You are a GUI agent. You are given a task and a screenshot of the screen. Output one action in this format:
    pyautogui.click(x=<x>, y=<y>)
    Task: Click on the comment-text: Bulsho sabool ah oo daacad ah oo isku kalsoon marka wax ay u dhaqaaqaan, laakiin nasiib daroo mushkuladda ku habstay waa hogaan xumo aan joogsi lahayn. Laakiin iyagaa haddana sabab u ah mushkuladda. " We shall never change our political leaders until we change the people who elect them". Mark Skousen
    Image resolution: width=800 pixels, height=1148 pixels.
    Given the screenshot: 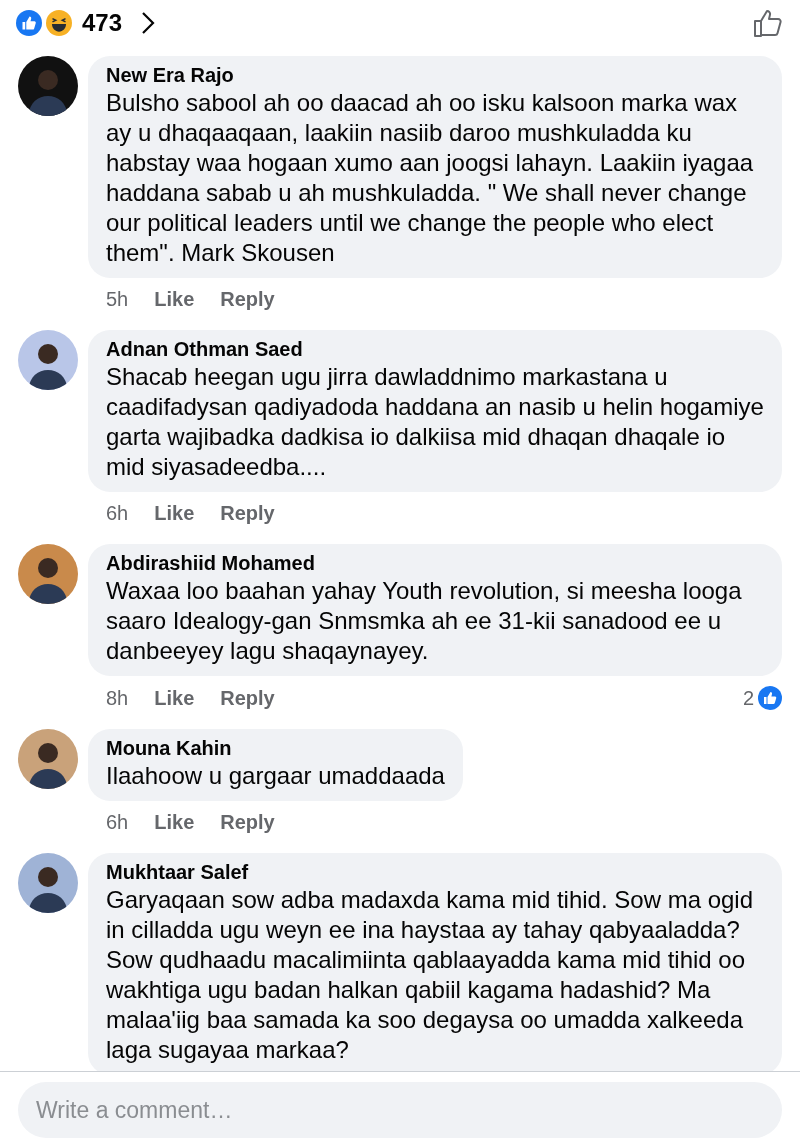 What is the action you would take?
    pyautogui.click(x=430, y=178)
    